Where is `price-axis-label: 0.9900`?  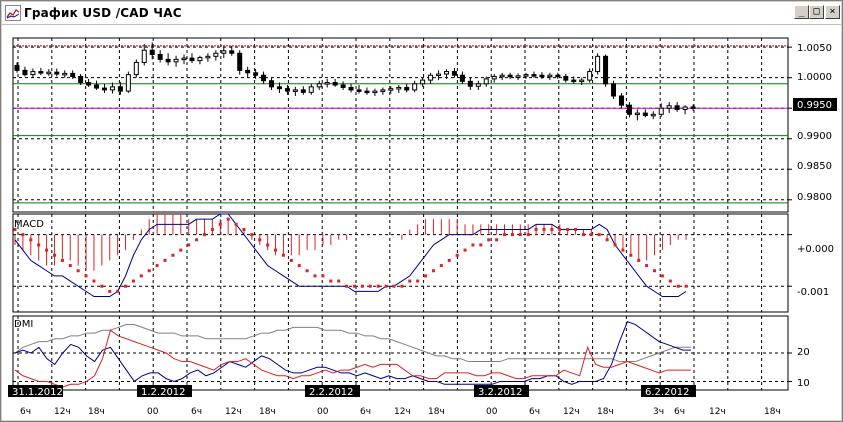
price-axis-label: 0.9900 is located at coordinates (814, 136).